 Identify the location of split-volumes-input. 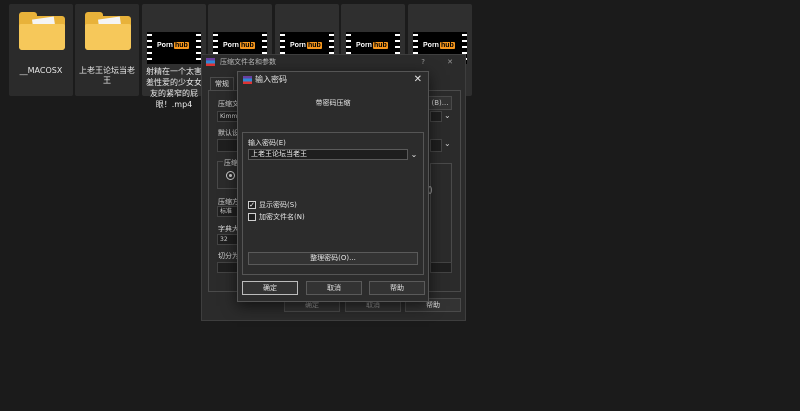
(228, 267).